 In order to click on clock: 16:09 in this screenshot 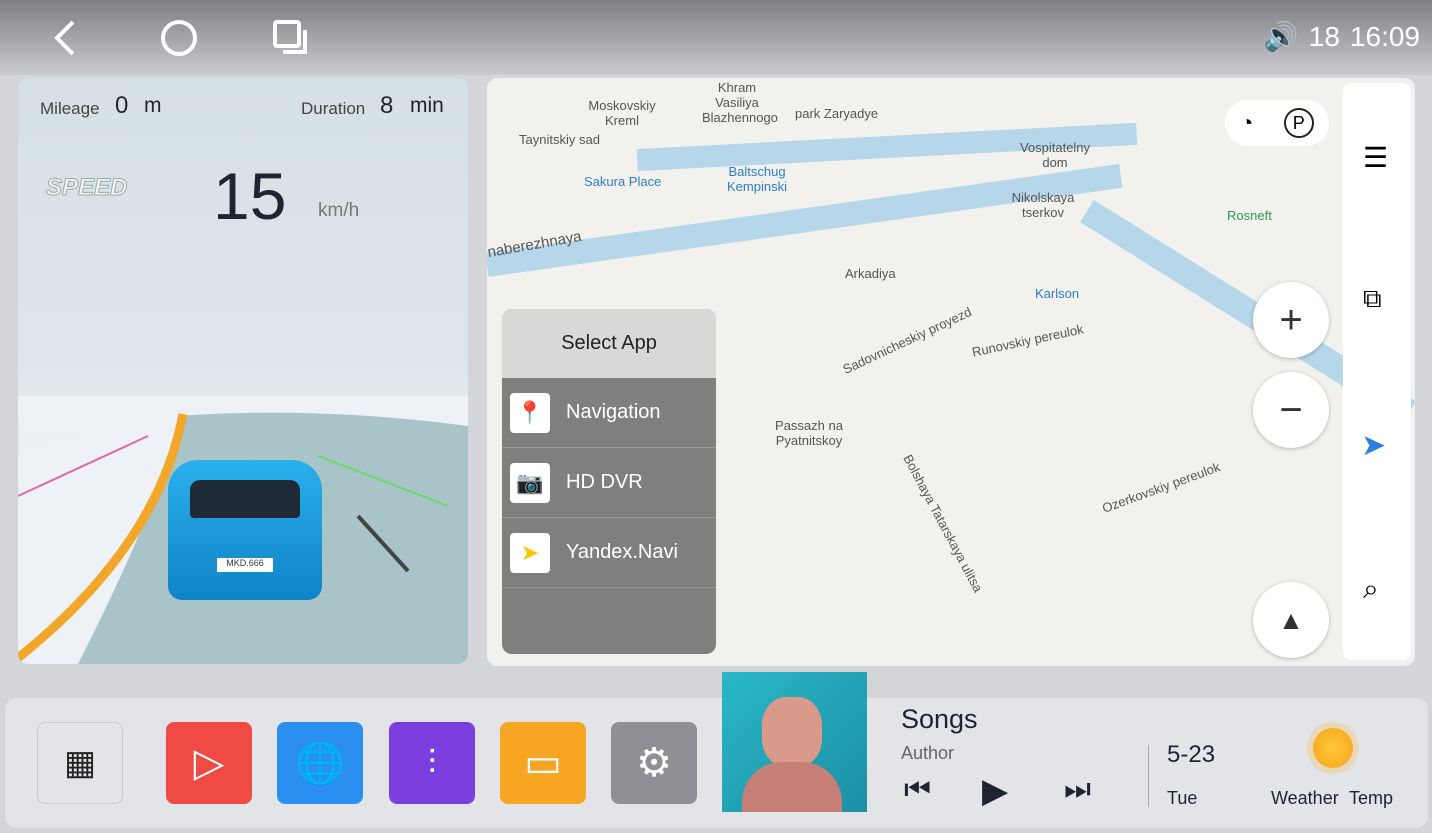, I will do `click(1384, 36)`.